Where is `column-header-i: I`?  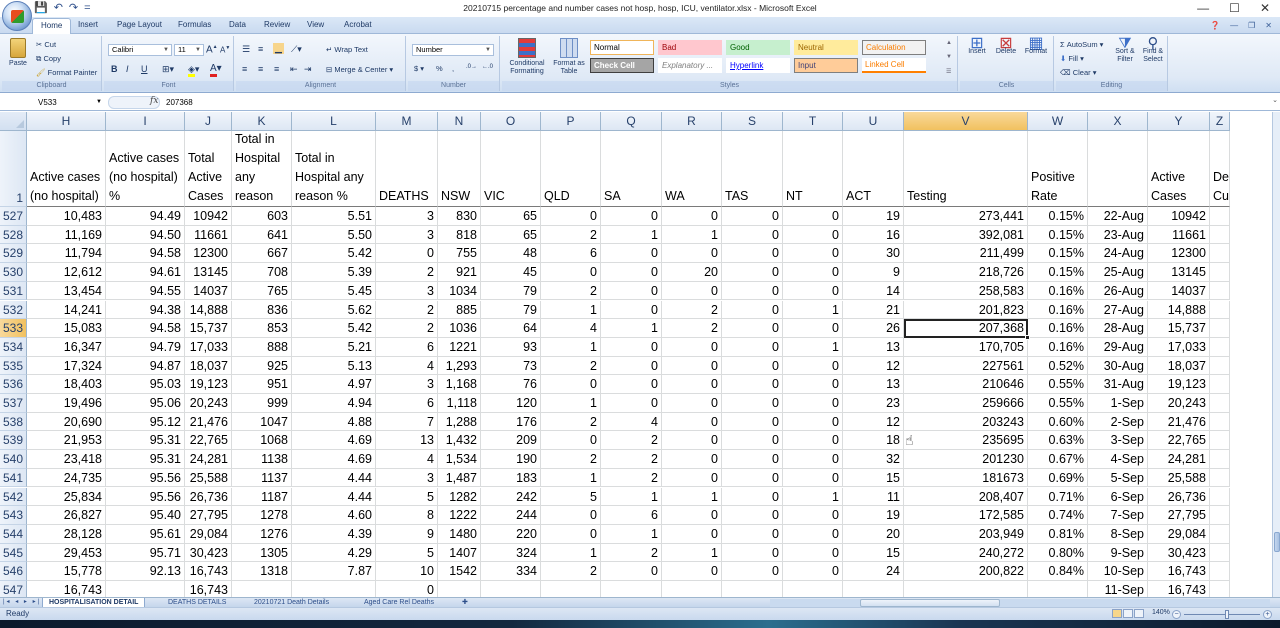
column-header-i: I is located at coordinates (145, 121).